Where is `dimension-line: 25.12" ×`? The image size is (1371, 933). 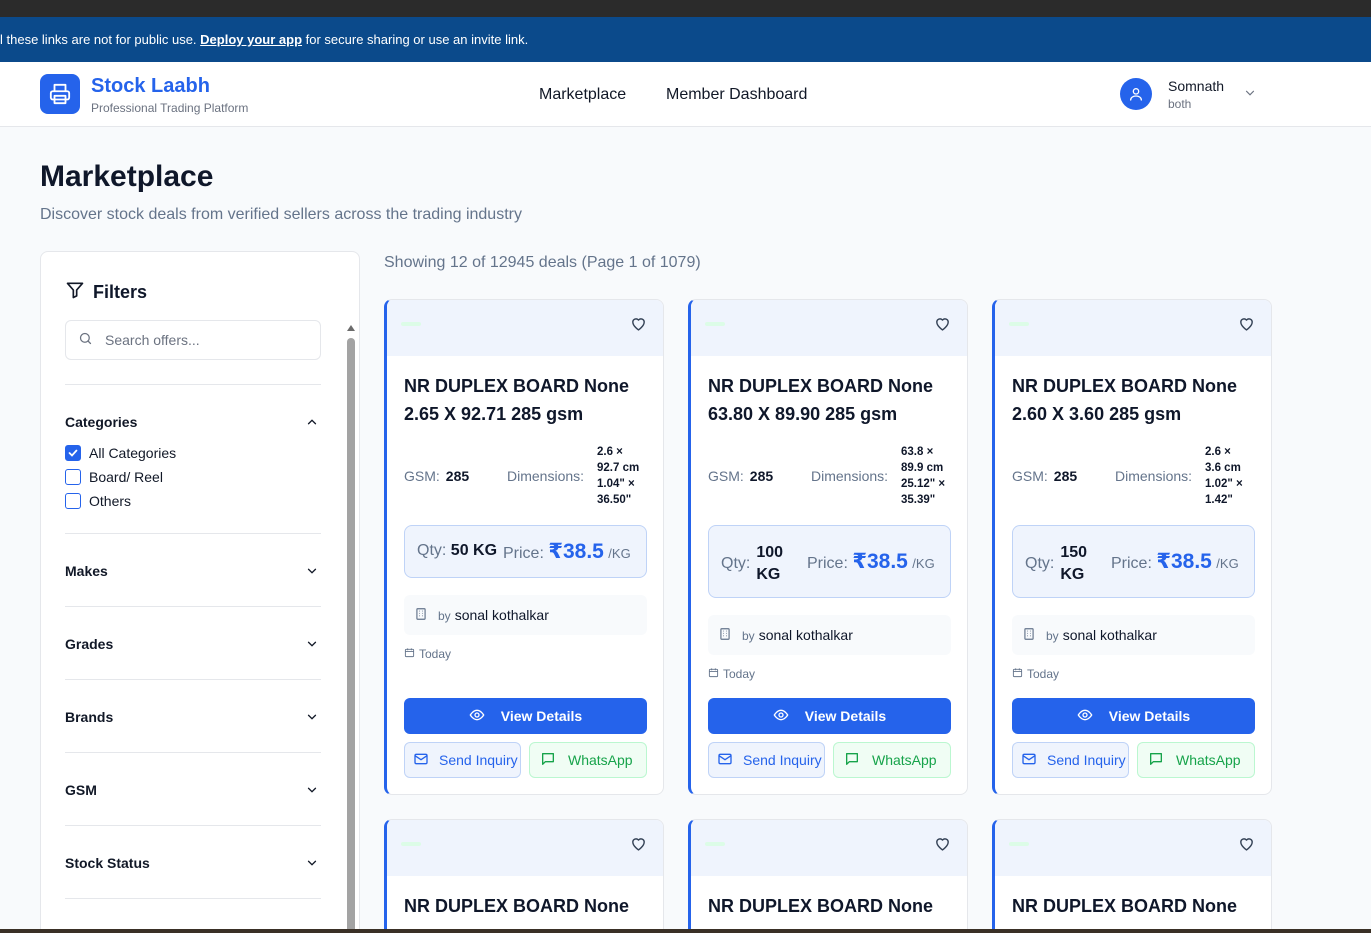
dimension-line: 25.12" × is located at coordinates (923, 484).